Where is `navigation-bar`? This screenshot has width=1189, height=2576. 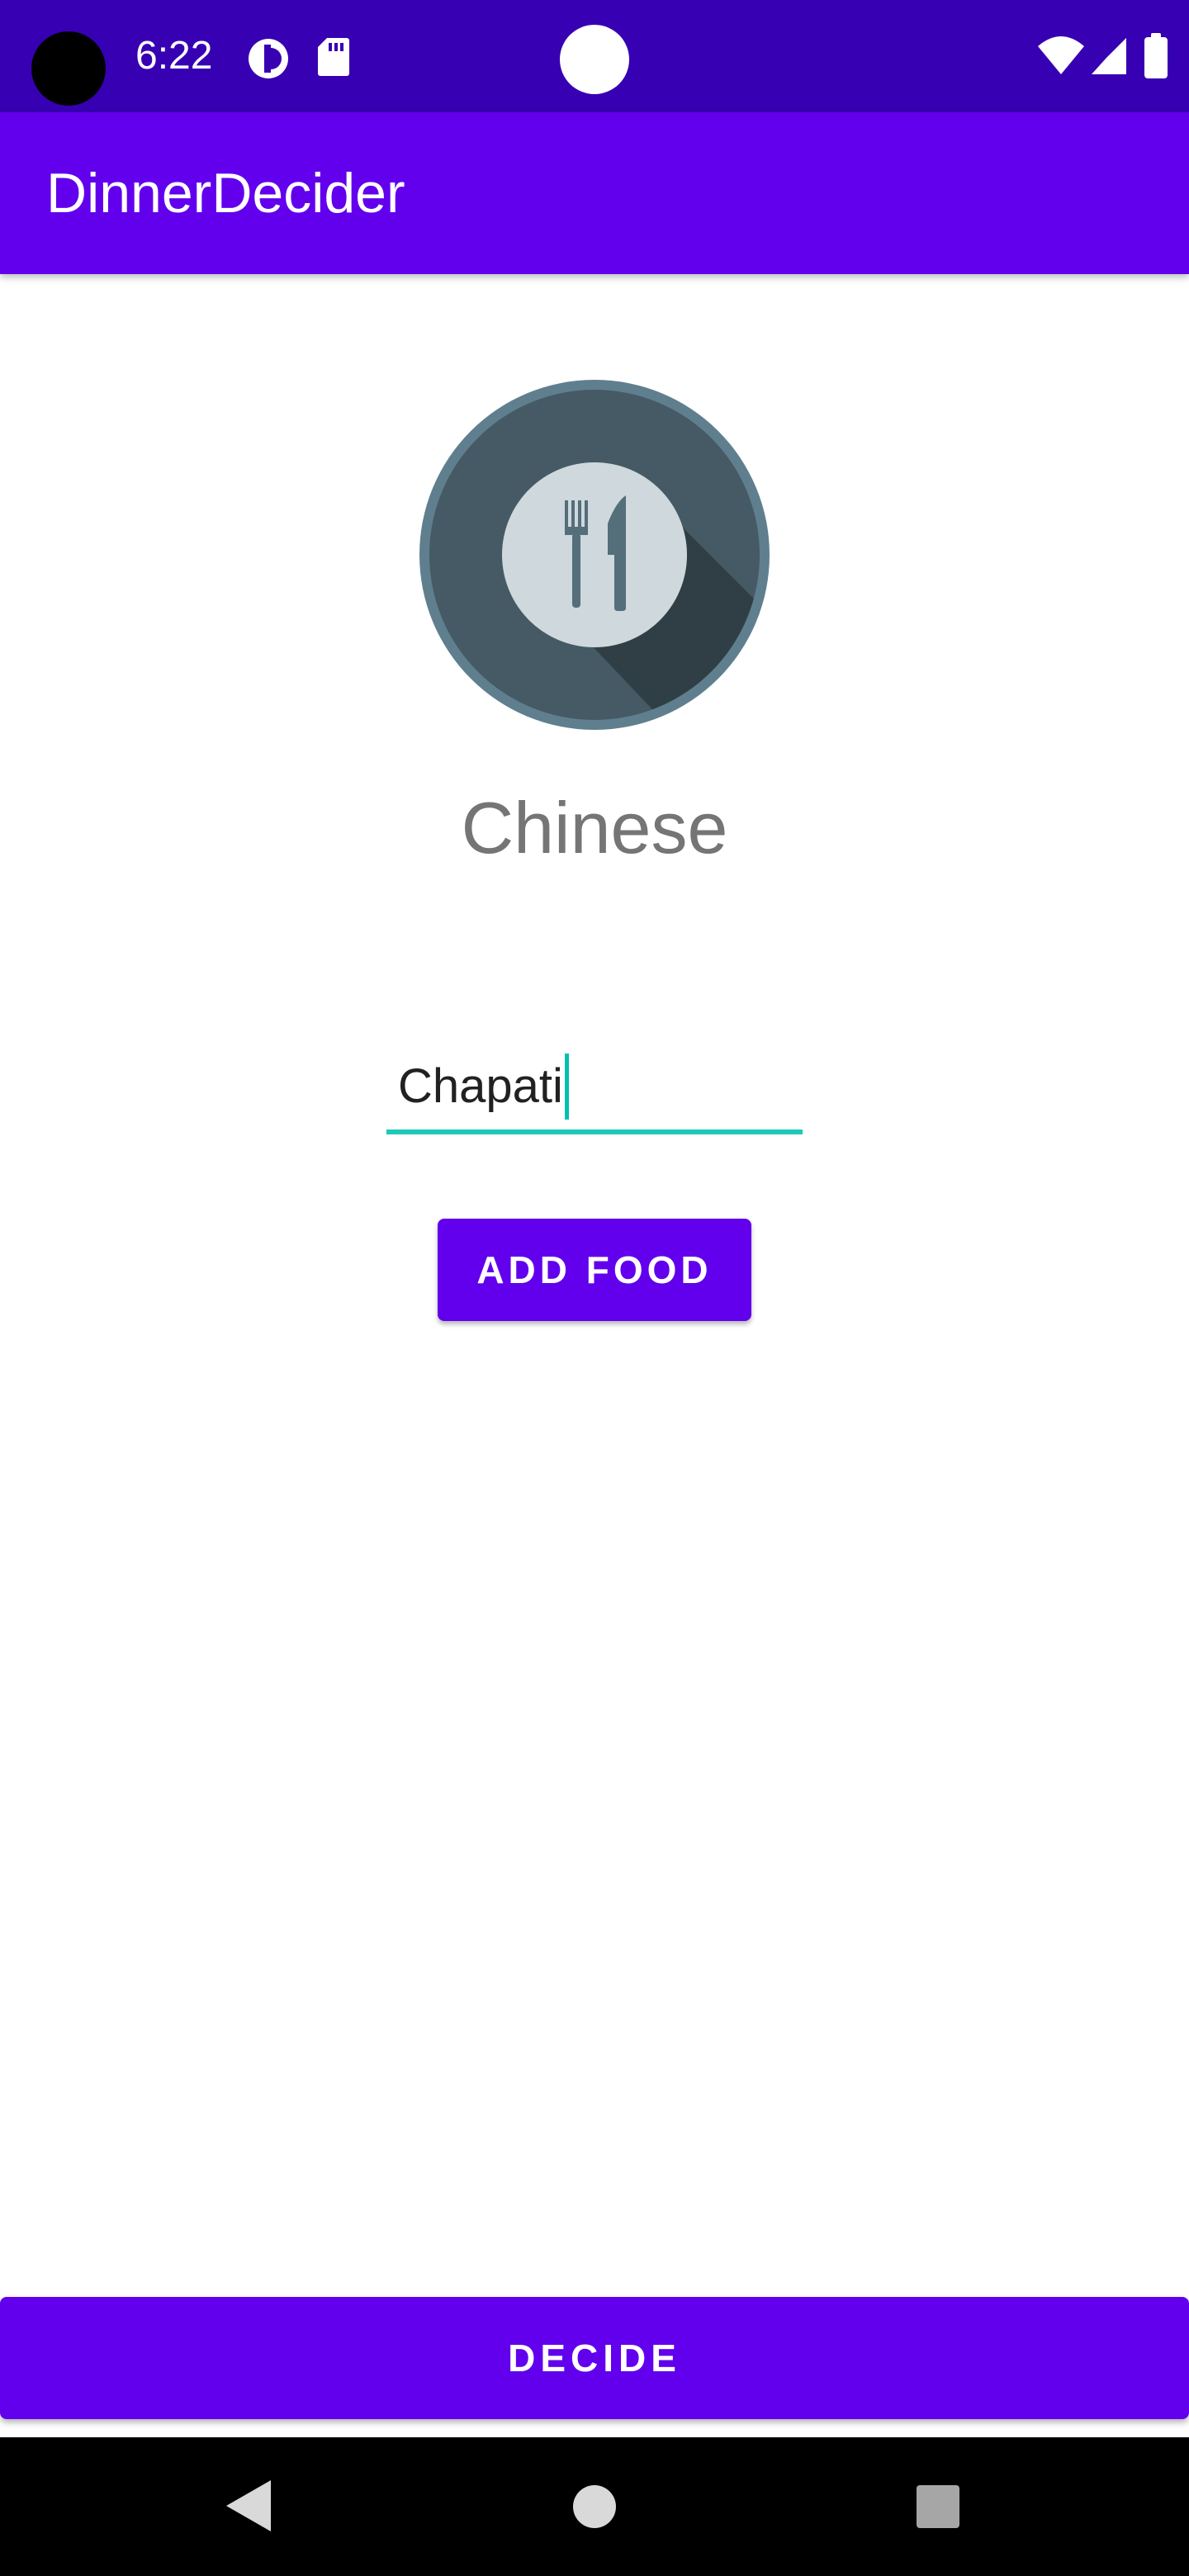
navigation-bar is located at coordinates (594, 2506).